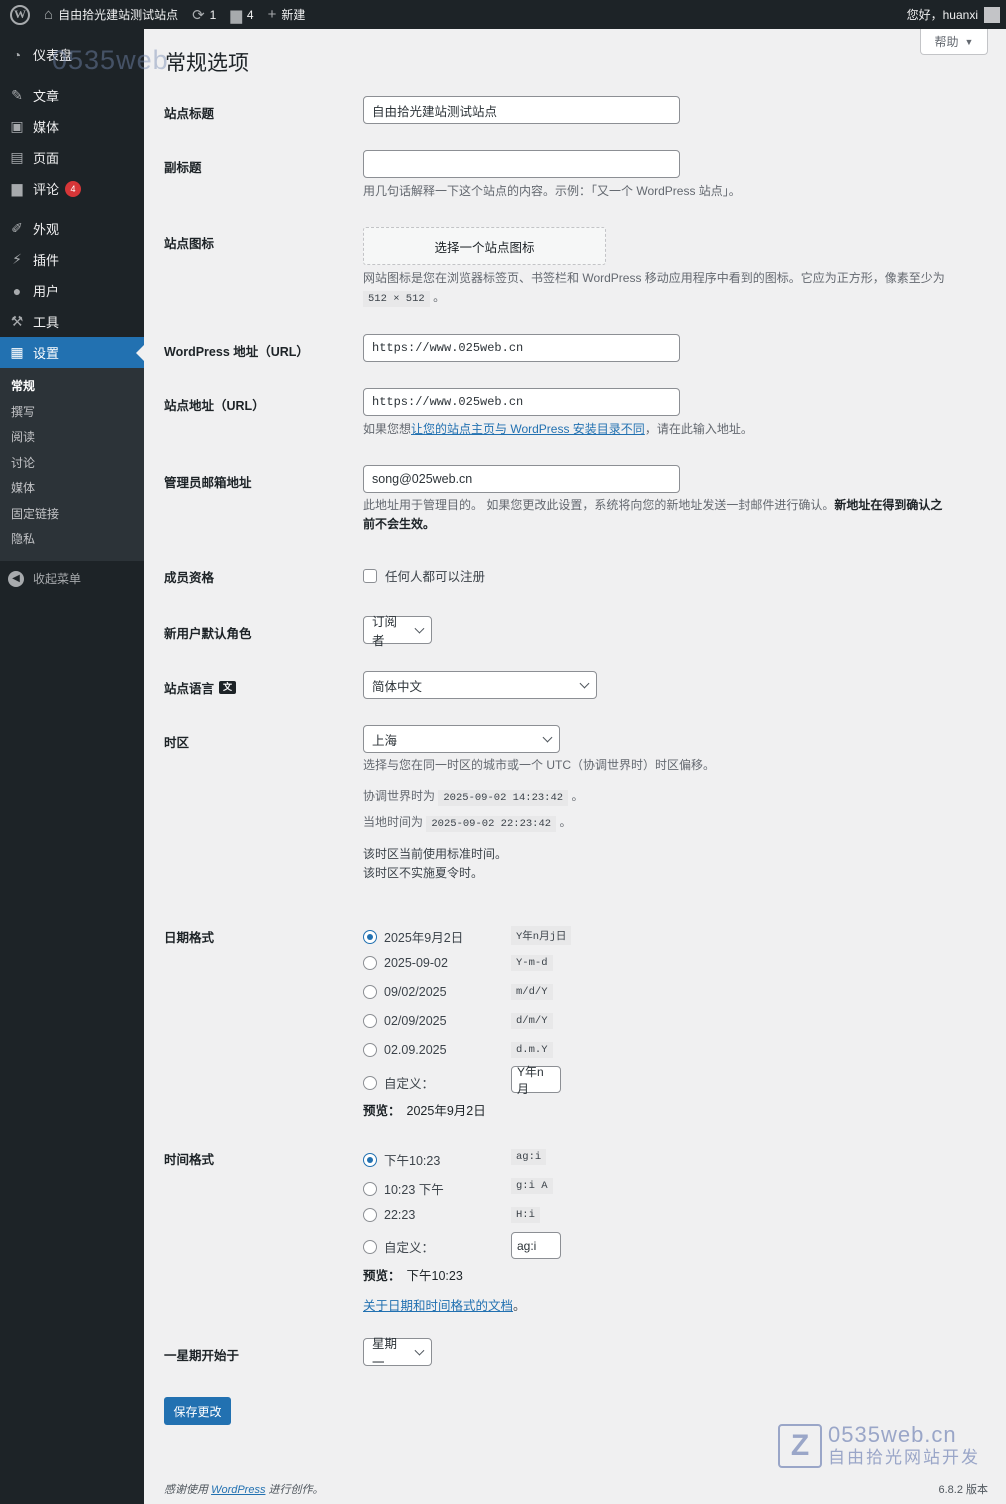 The width and height of the screenshot is (1006, 1504). Describe the element at coordinates (398, 1246) in the screenshot. I see `time-format-custom-option: 自定义：` at that location.